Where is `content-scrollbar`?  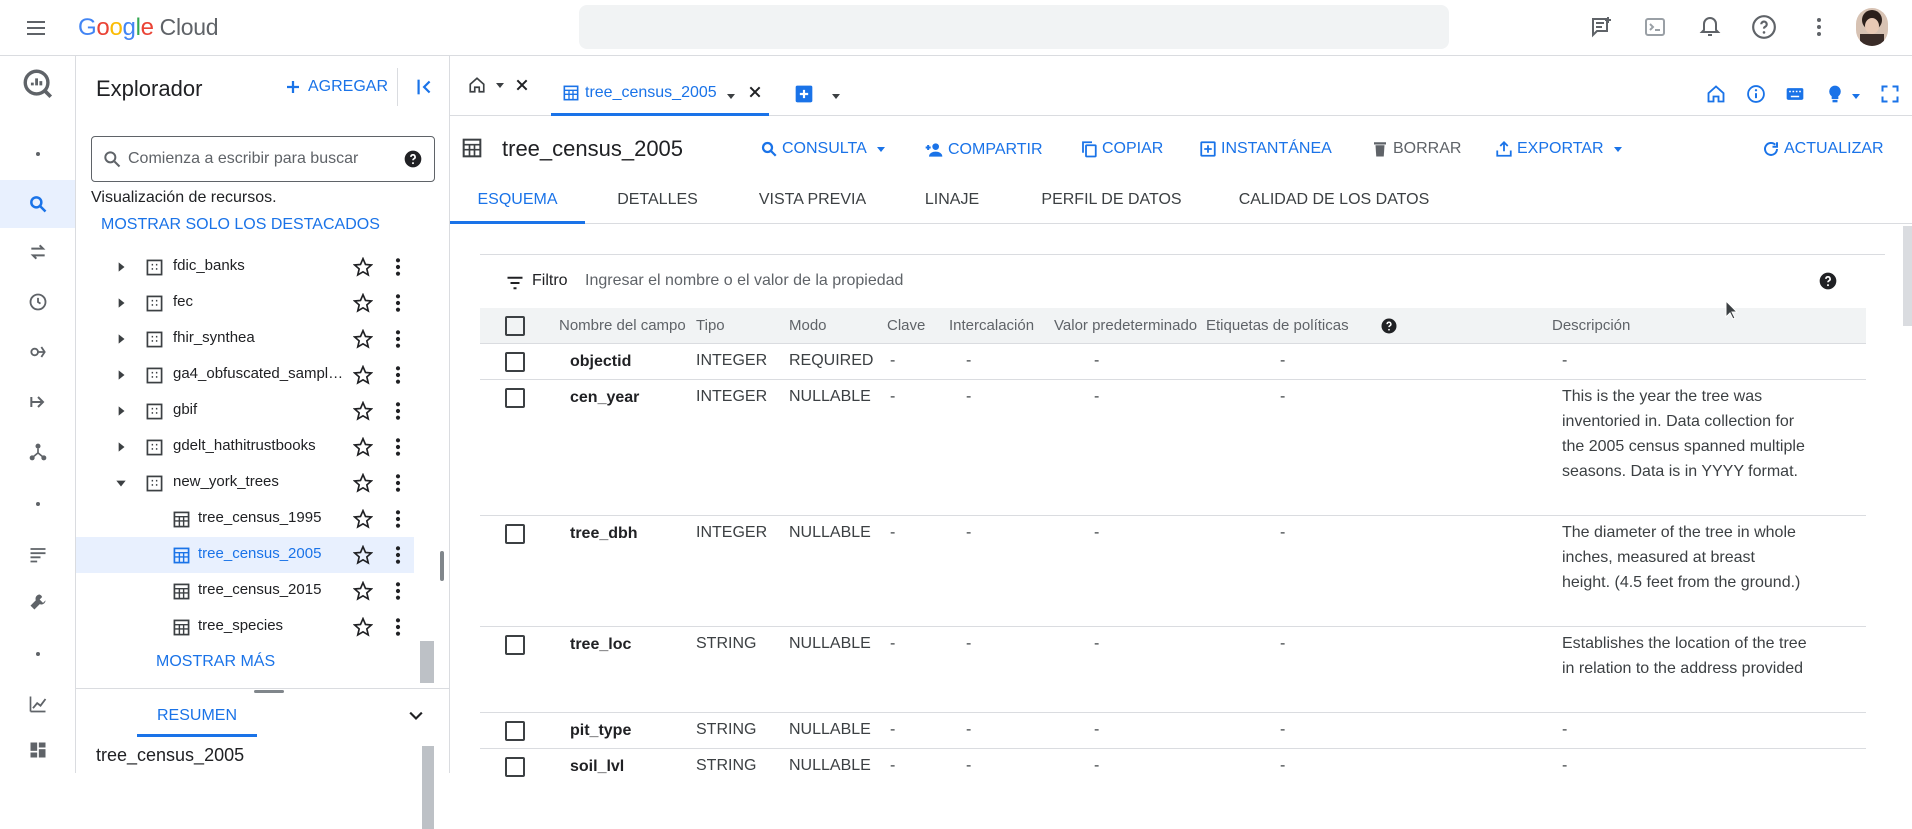
content-scrollbar is located at coordinates (1907, 276).